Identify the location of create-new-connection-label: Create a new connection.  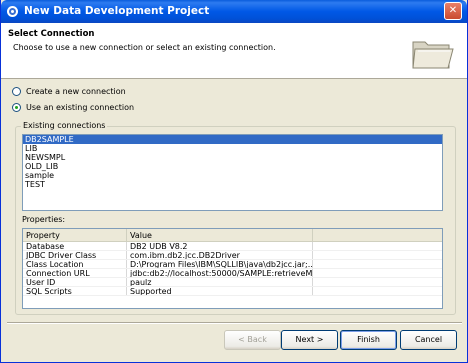
(76, 91).